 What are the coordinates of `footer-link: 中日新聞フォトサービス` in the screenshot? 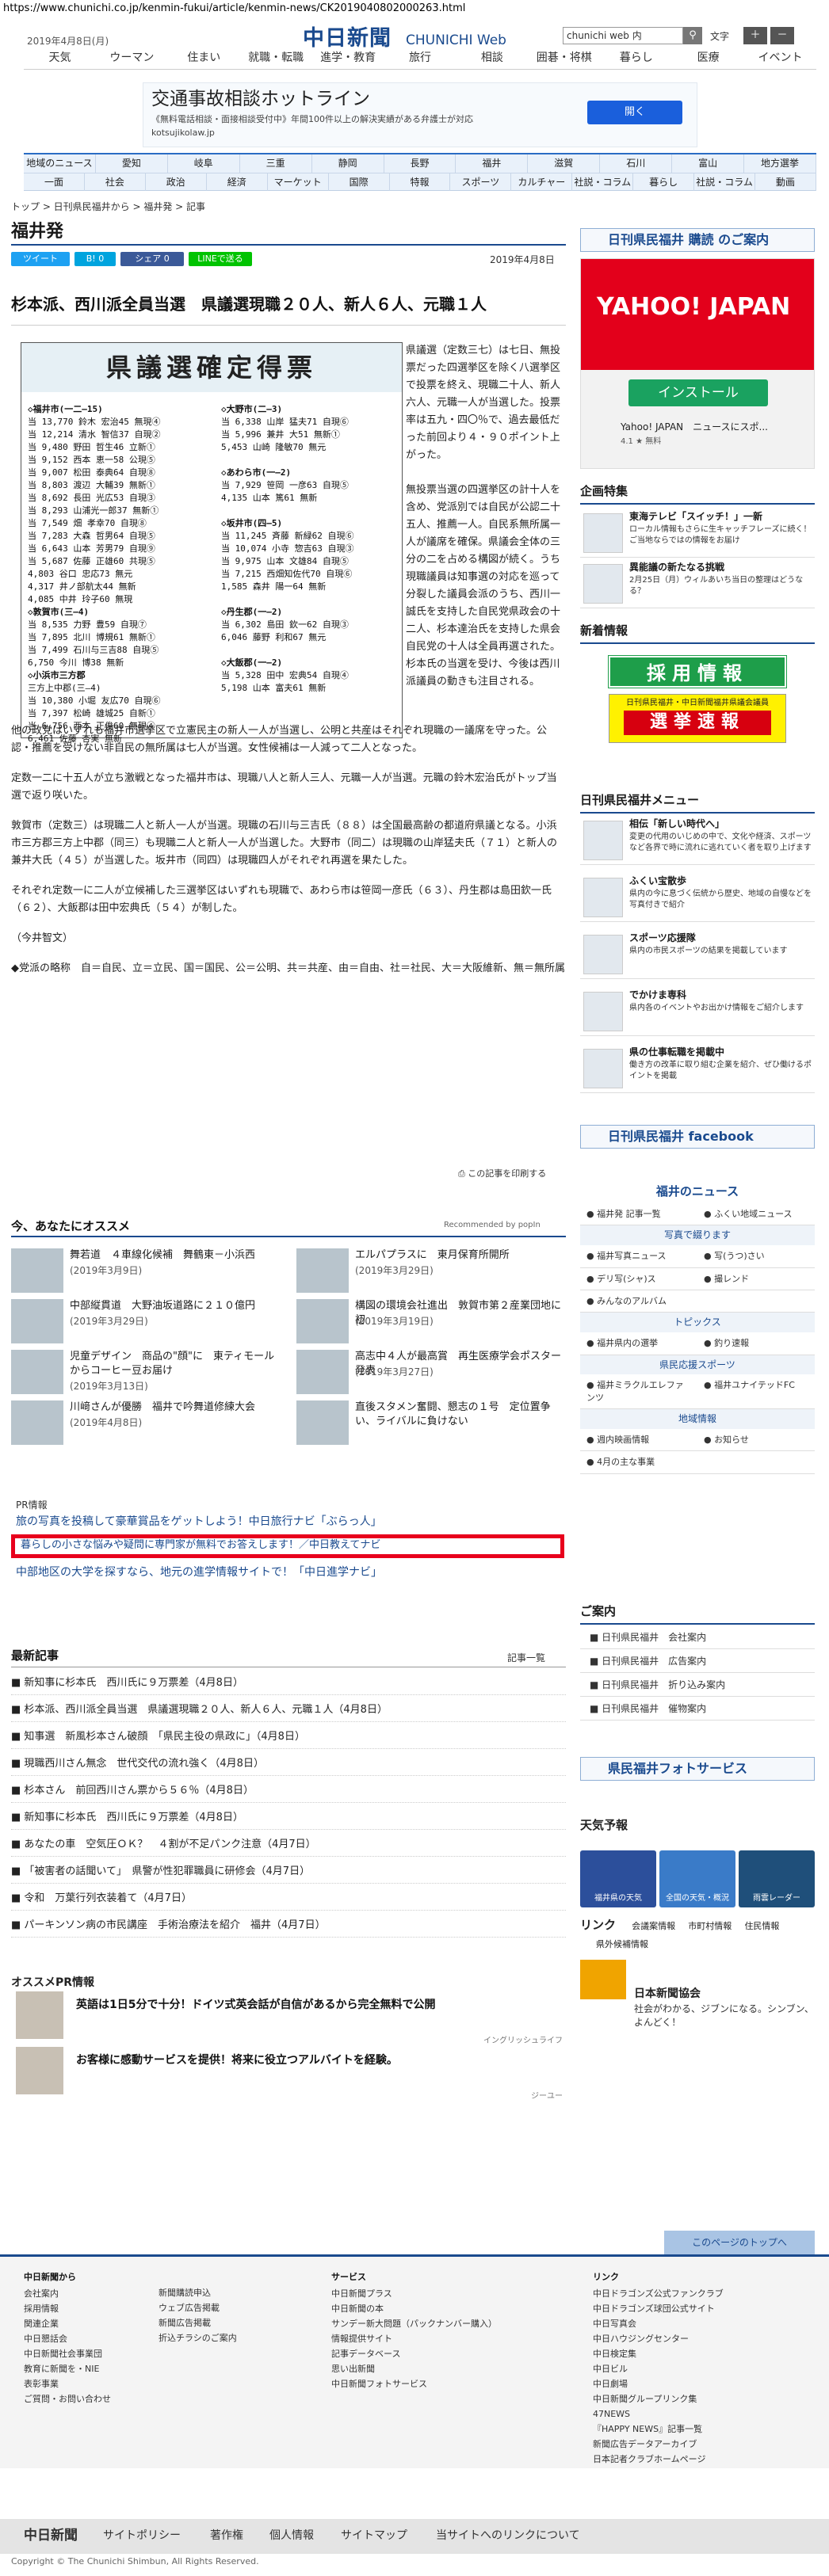 It's located at (414, 2383).